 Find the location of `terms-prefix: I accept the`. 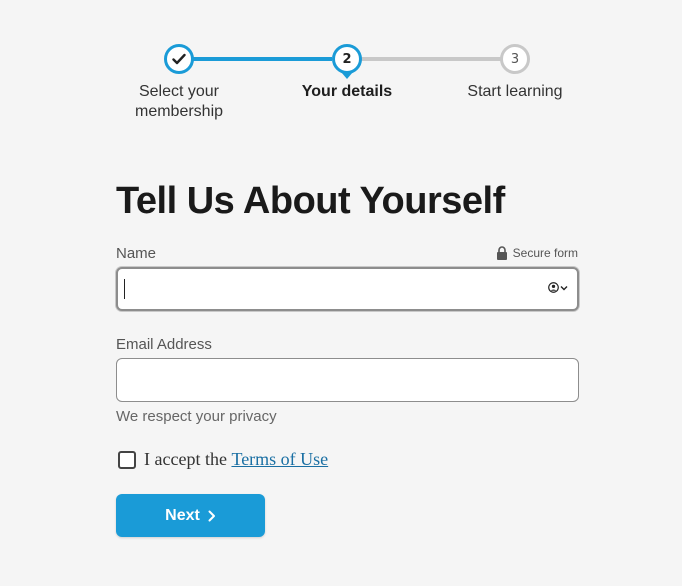

terms-prefix: I accept the is located at coordinates (188, 459).